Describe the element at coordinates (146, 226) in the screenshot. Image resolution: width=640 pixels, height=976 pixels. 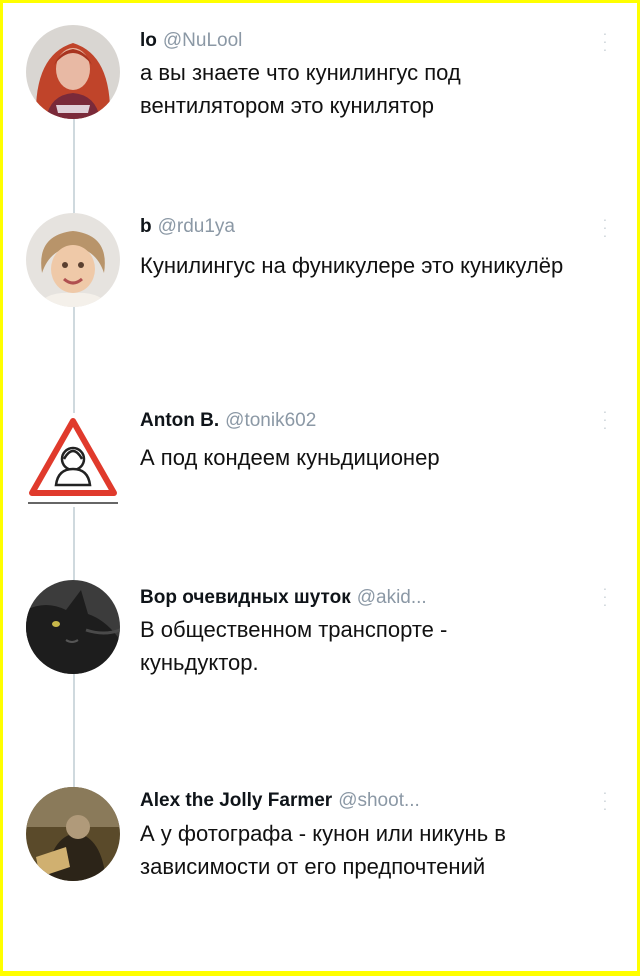
I see `author-name: b` at that location.